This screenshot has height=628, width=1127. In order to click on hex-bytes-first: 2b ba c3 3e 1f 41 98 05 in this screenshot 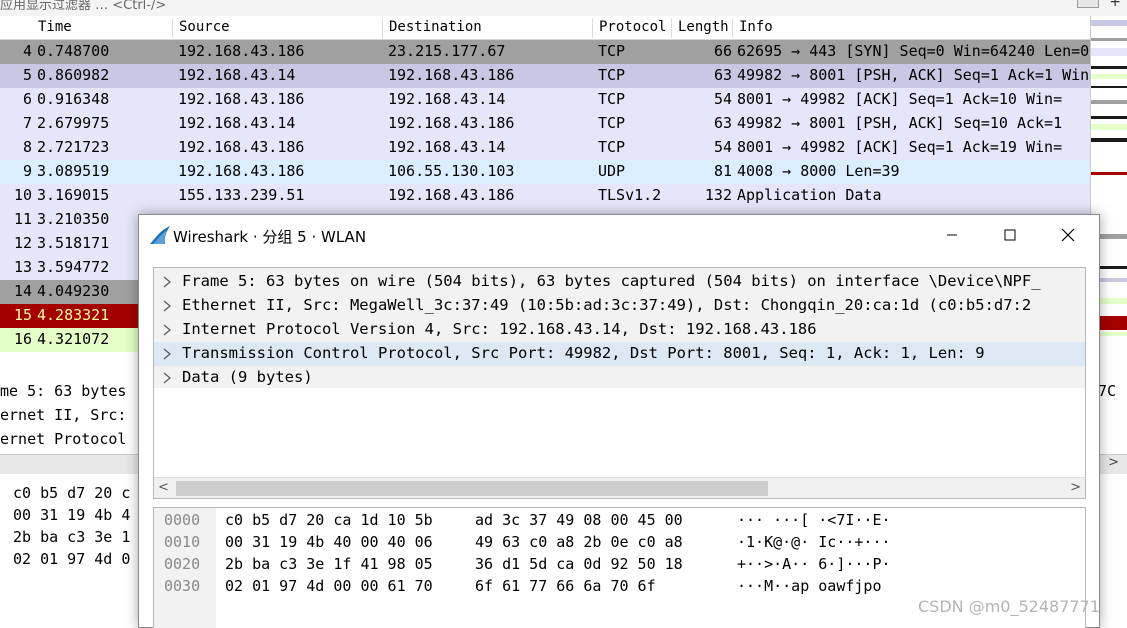, I will do `click(329, 564)`.